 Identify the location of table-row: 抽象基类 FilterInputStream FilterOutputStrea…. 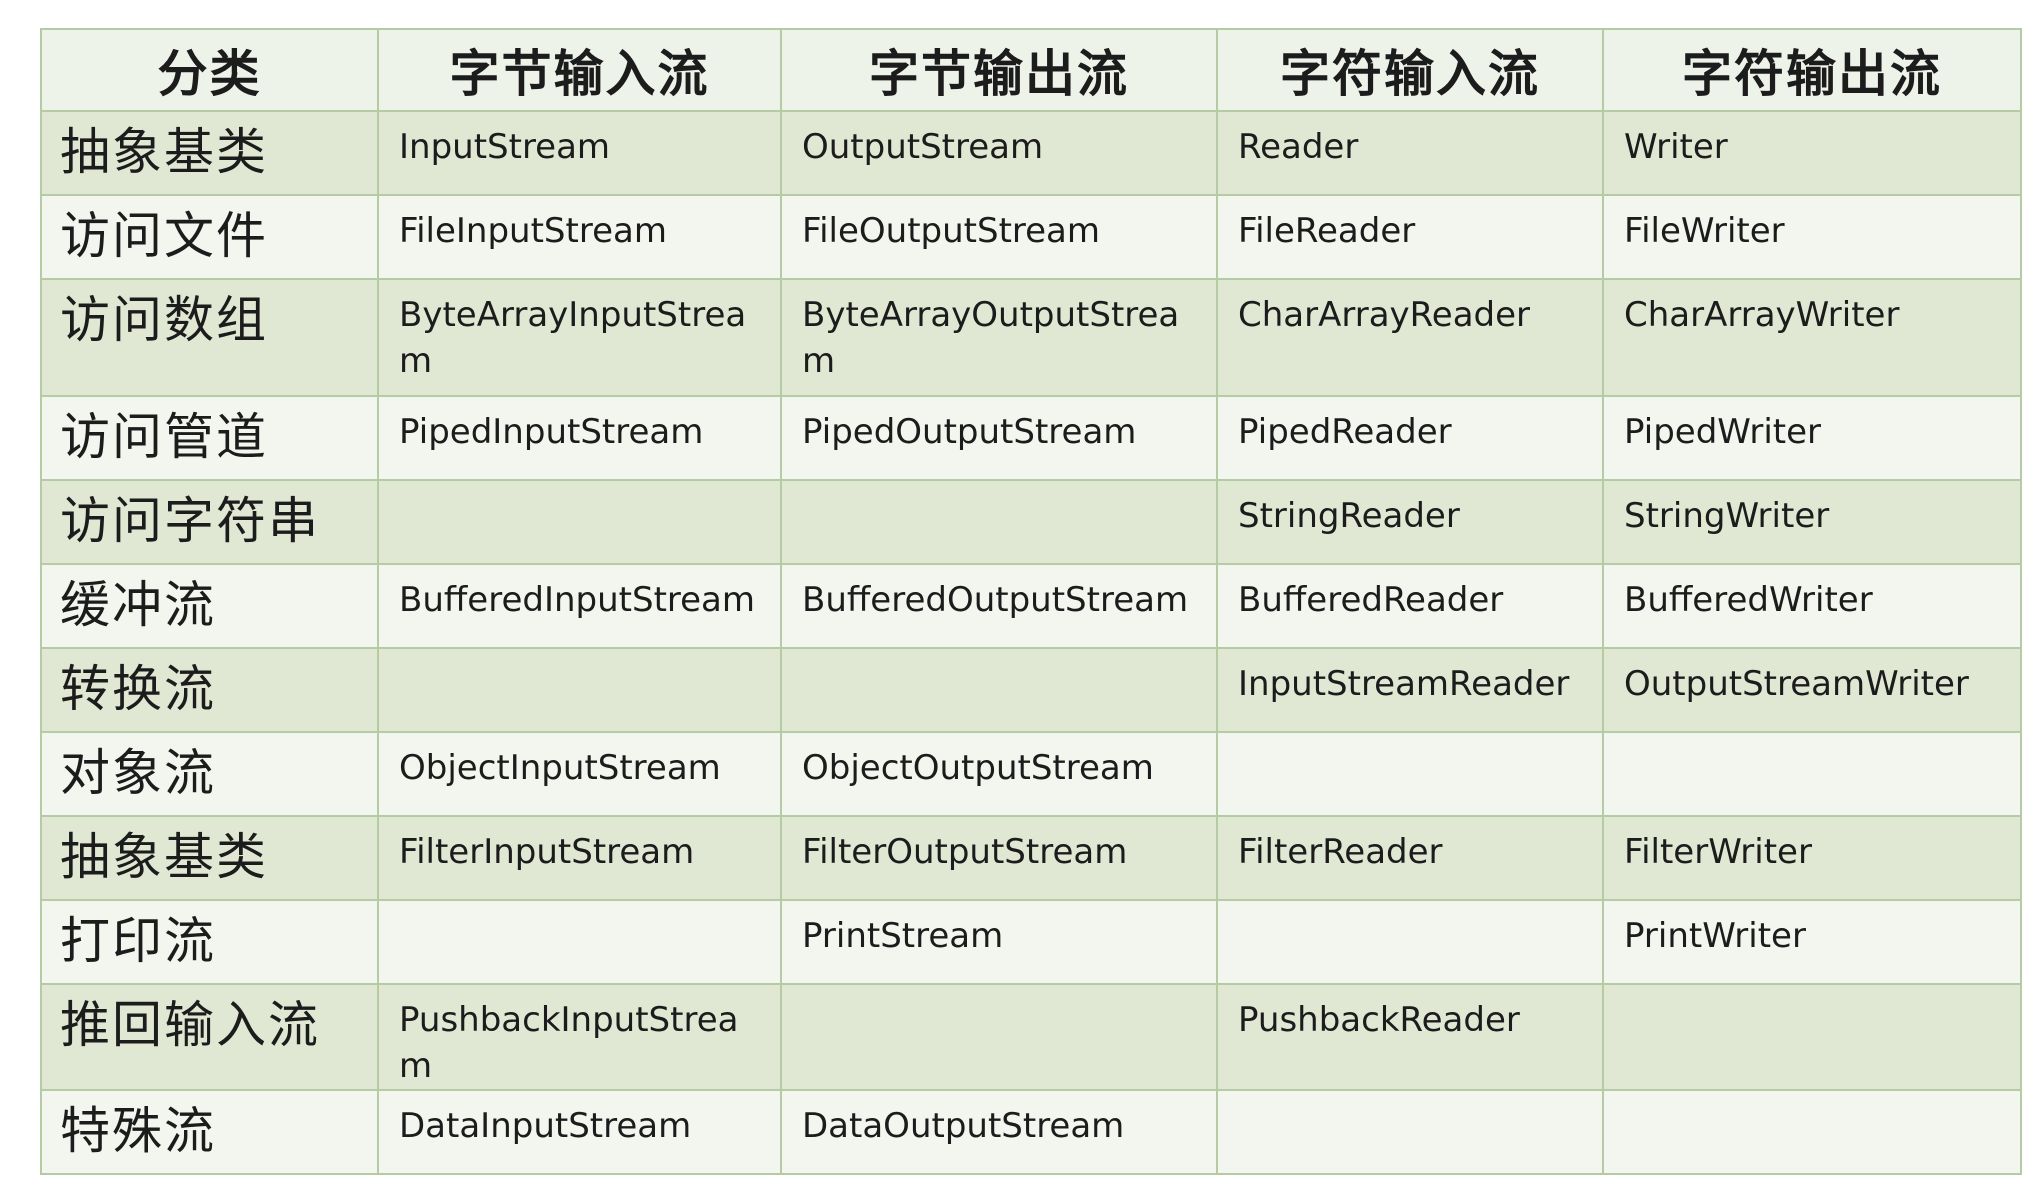
(1031, 858).